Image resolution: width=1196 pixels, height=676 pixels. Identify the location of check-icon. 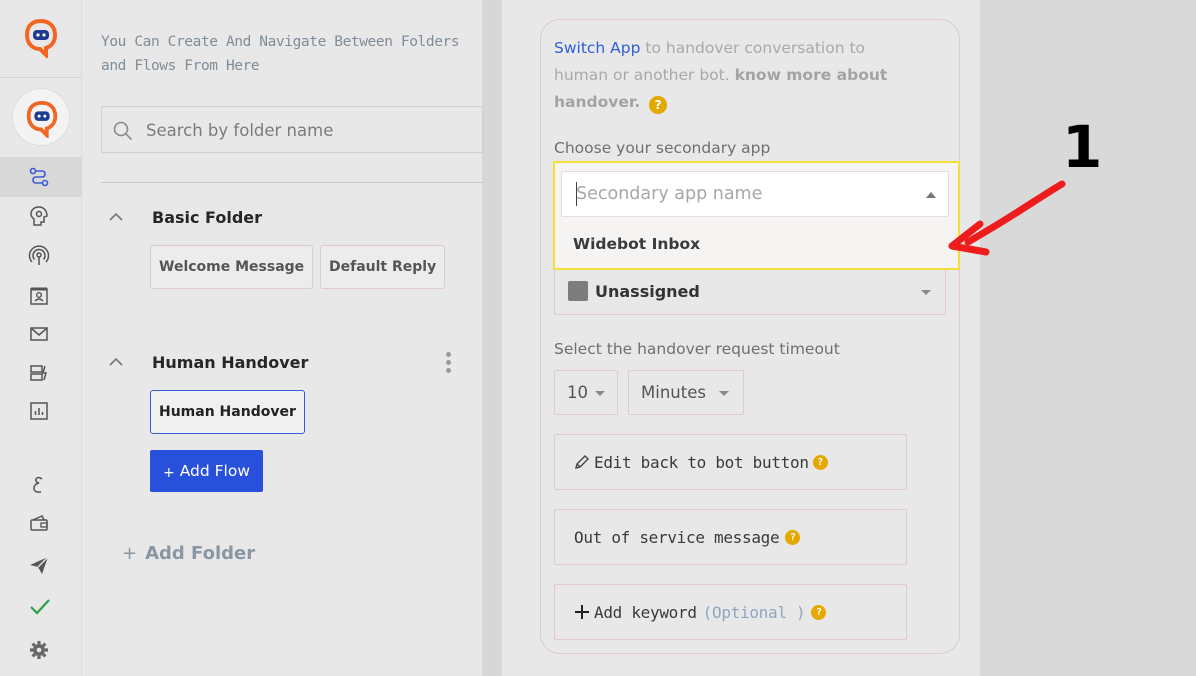
(40, 607).